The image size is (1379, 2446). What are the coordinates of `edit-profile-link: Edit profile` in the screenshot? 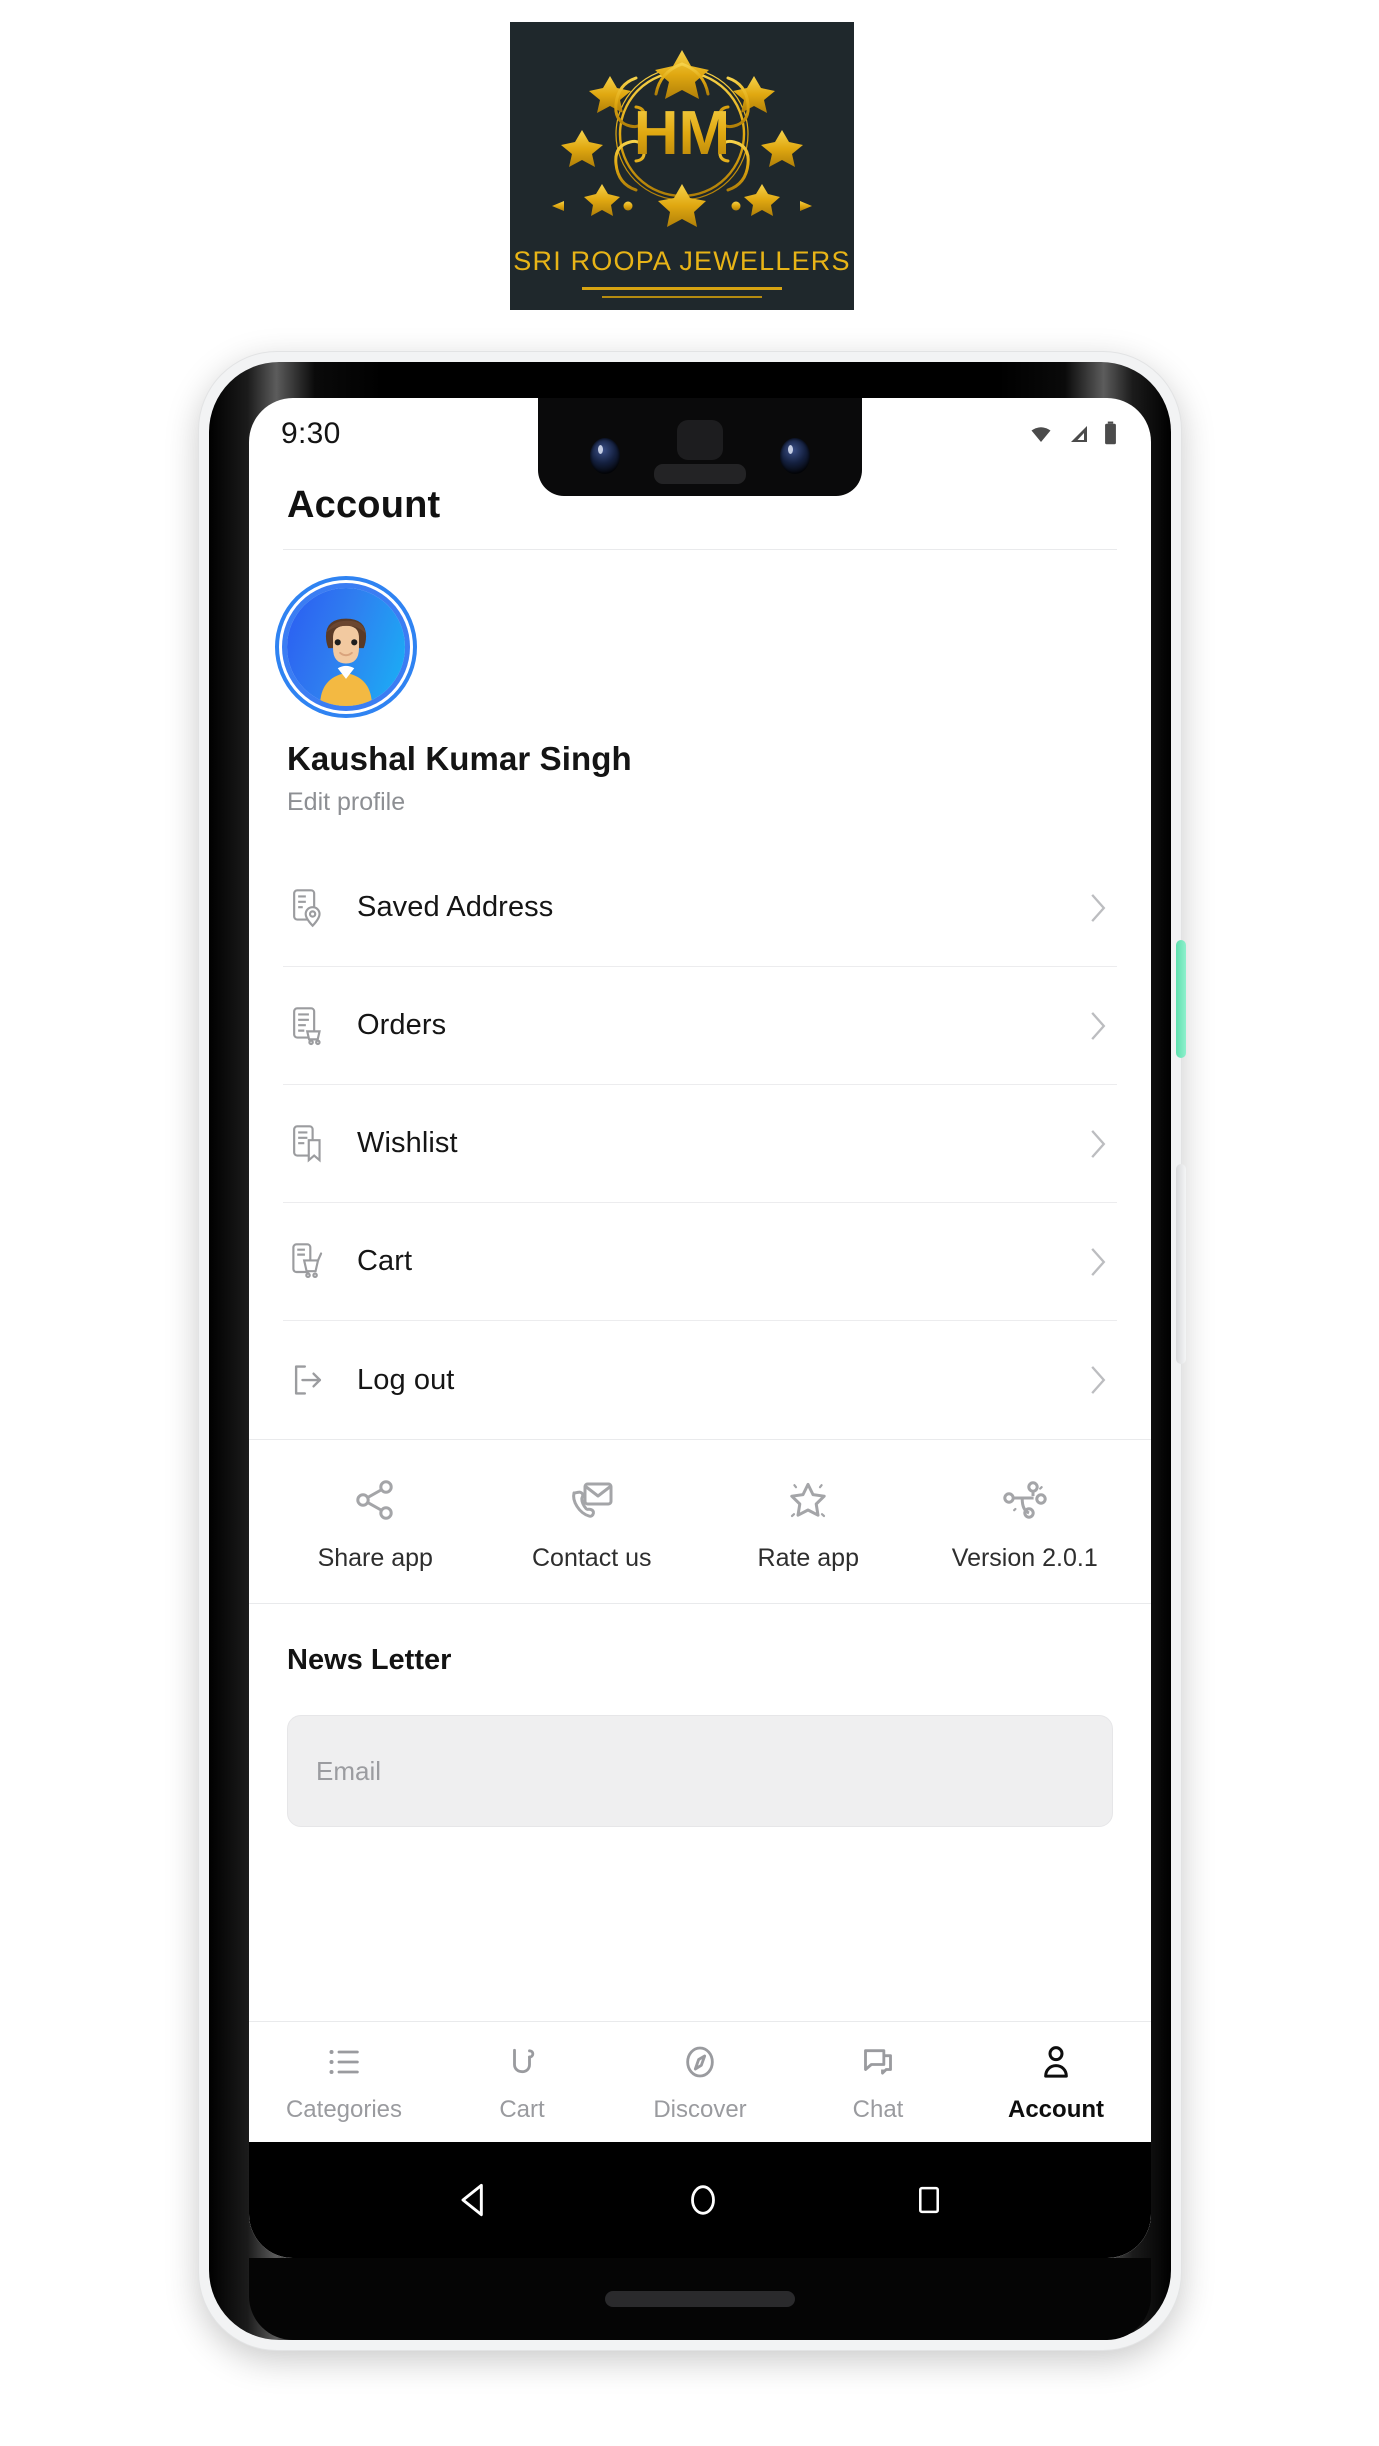 It's located at (700, 802).